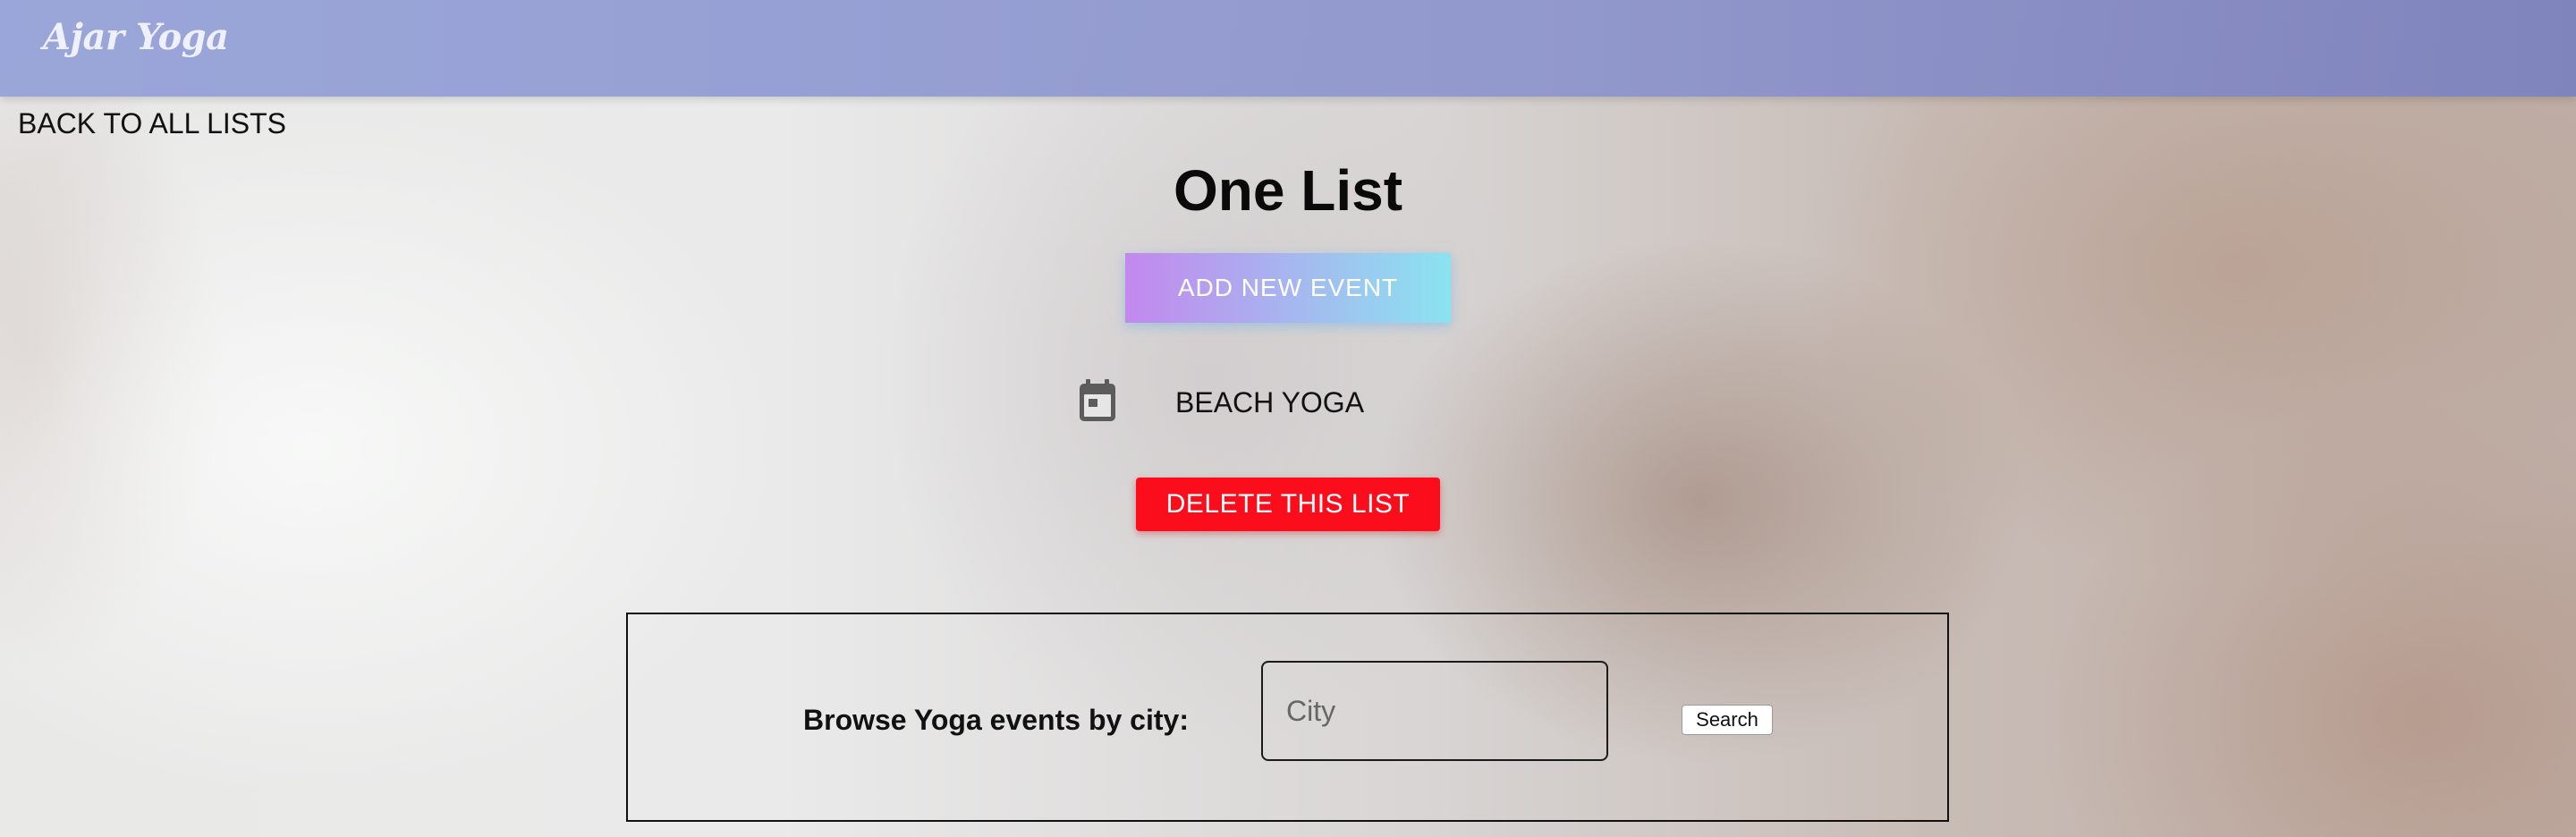 The image size is (2576, 837). Describe the element at coordinates (1288, 190) in the screenshot. I see `page-title: One List` at that location.